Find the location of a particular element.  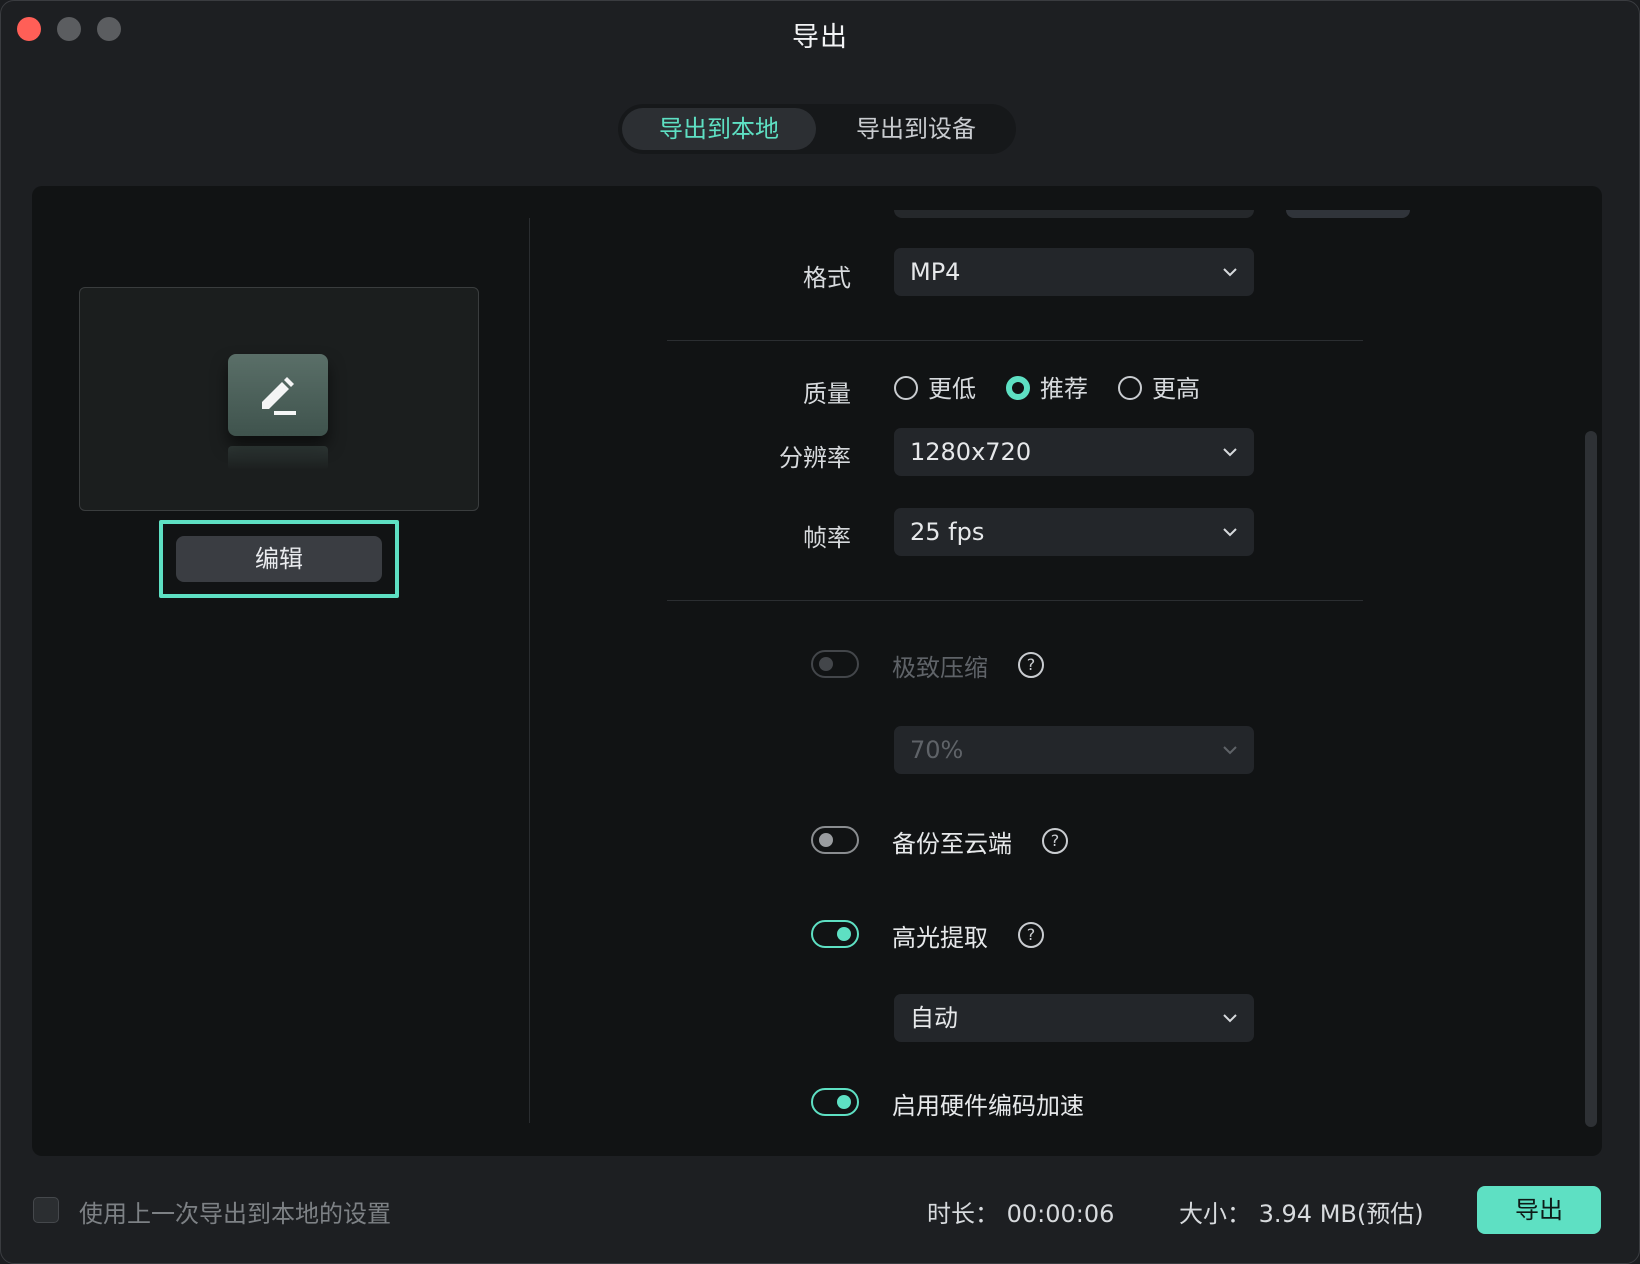

format-label: 格式 is located at coordinates (827, 278).